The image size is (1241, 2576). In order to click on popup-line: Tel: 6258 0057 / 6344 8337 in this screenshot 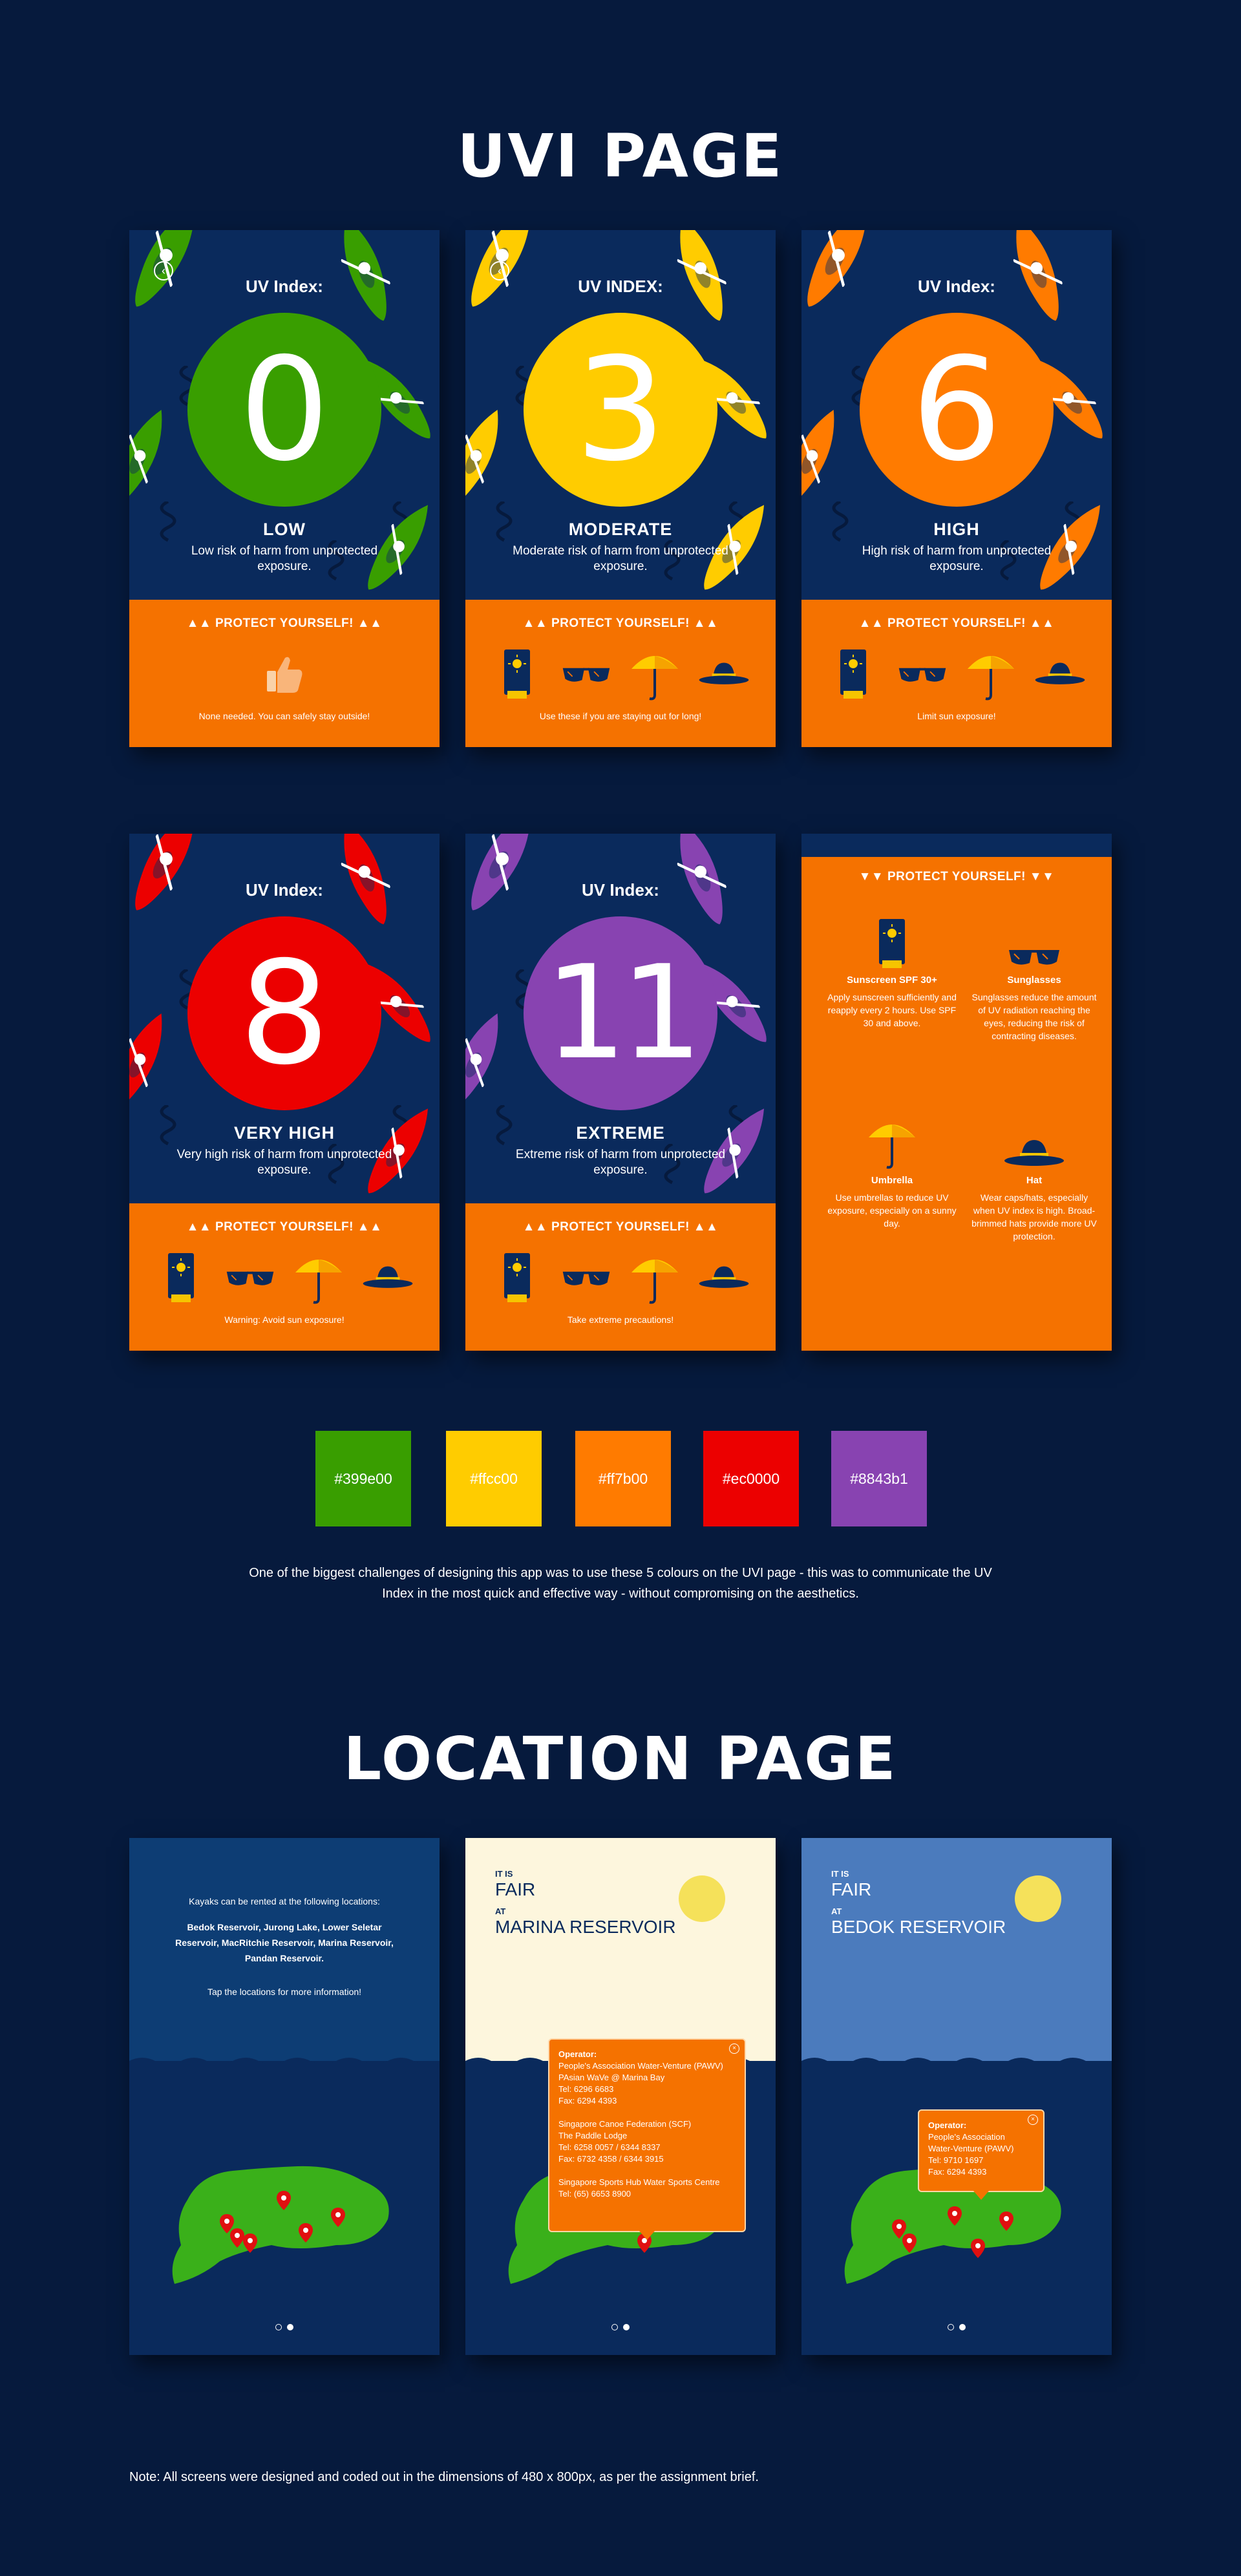, I will do `click(609, 2147)`.